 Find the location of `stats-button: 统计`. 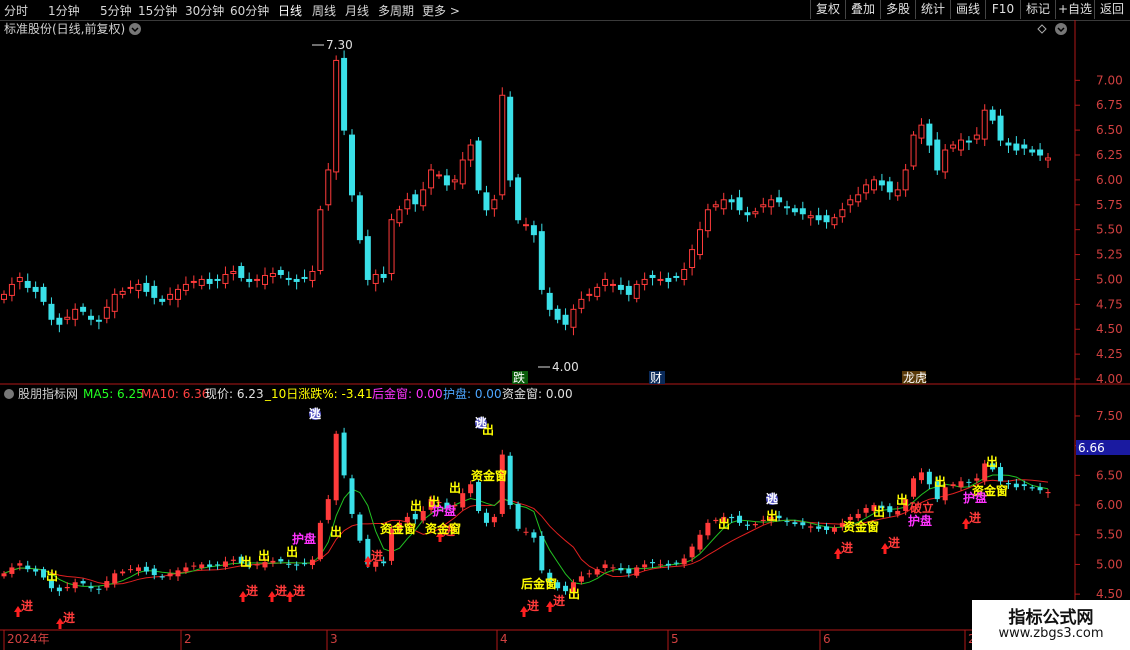

stats-button: 统计 is located at coordinates (932, 9).